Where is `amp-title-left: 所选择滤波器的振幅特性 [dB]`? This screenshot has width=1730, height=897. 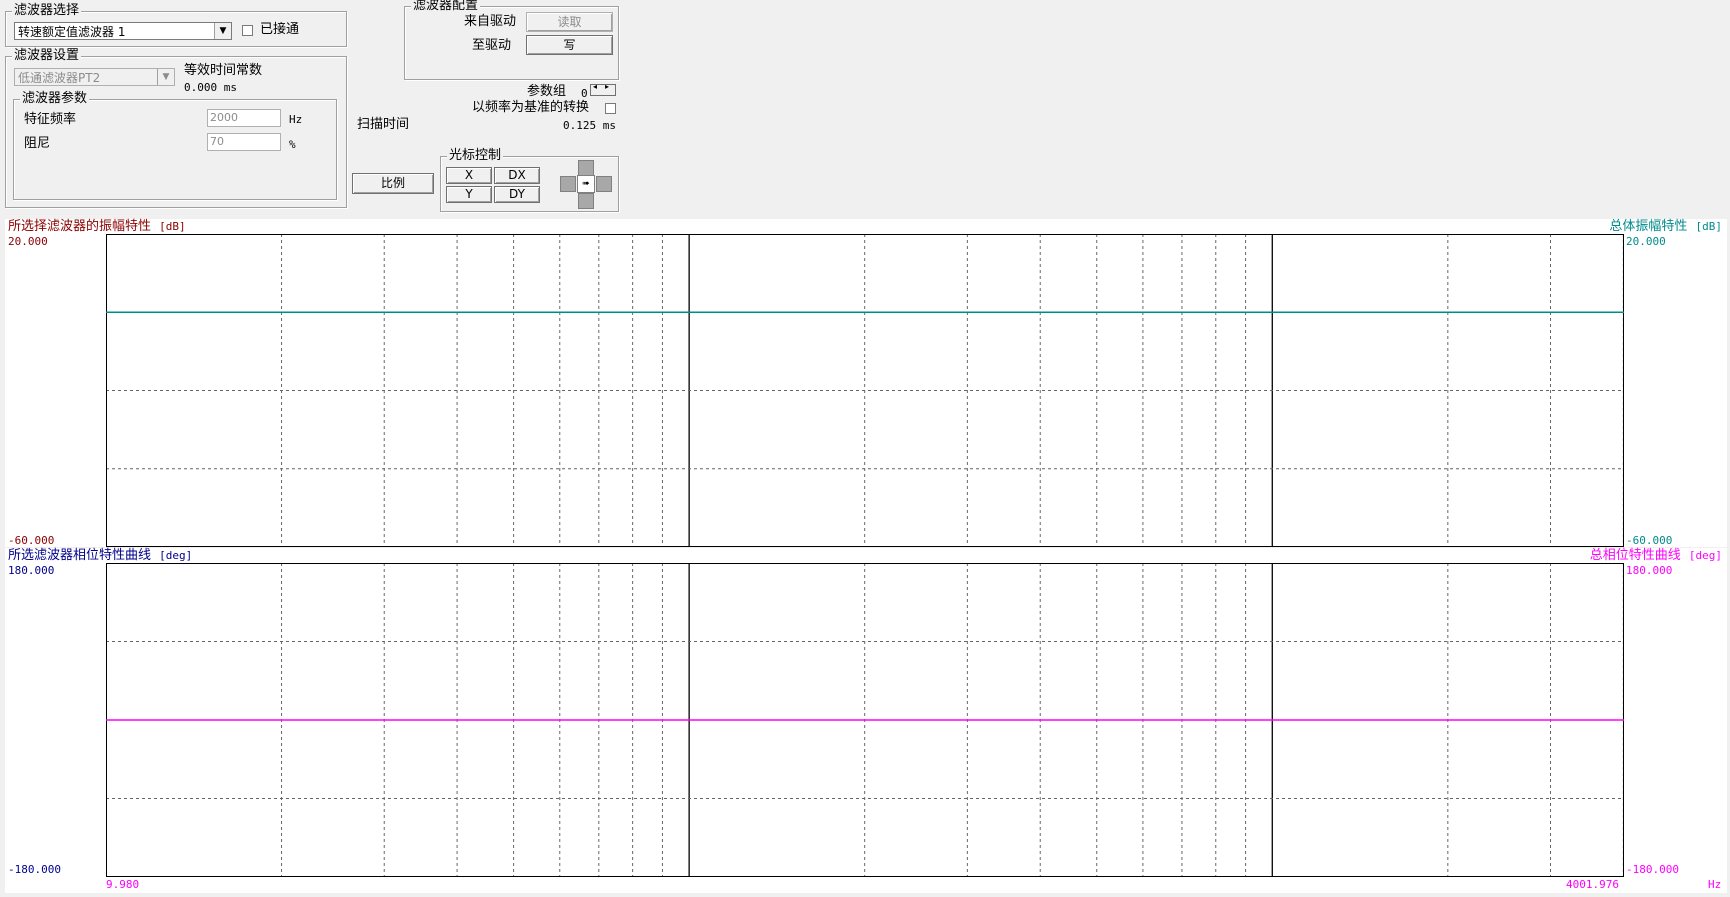
amp-title-left: 所选择滤波器的振幅特性 [dB] is located at coordinates (97, 226).